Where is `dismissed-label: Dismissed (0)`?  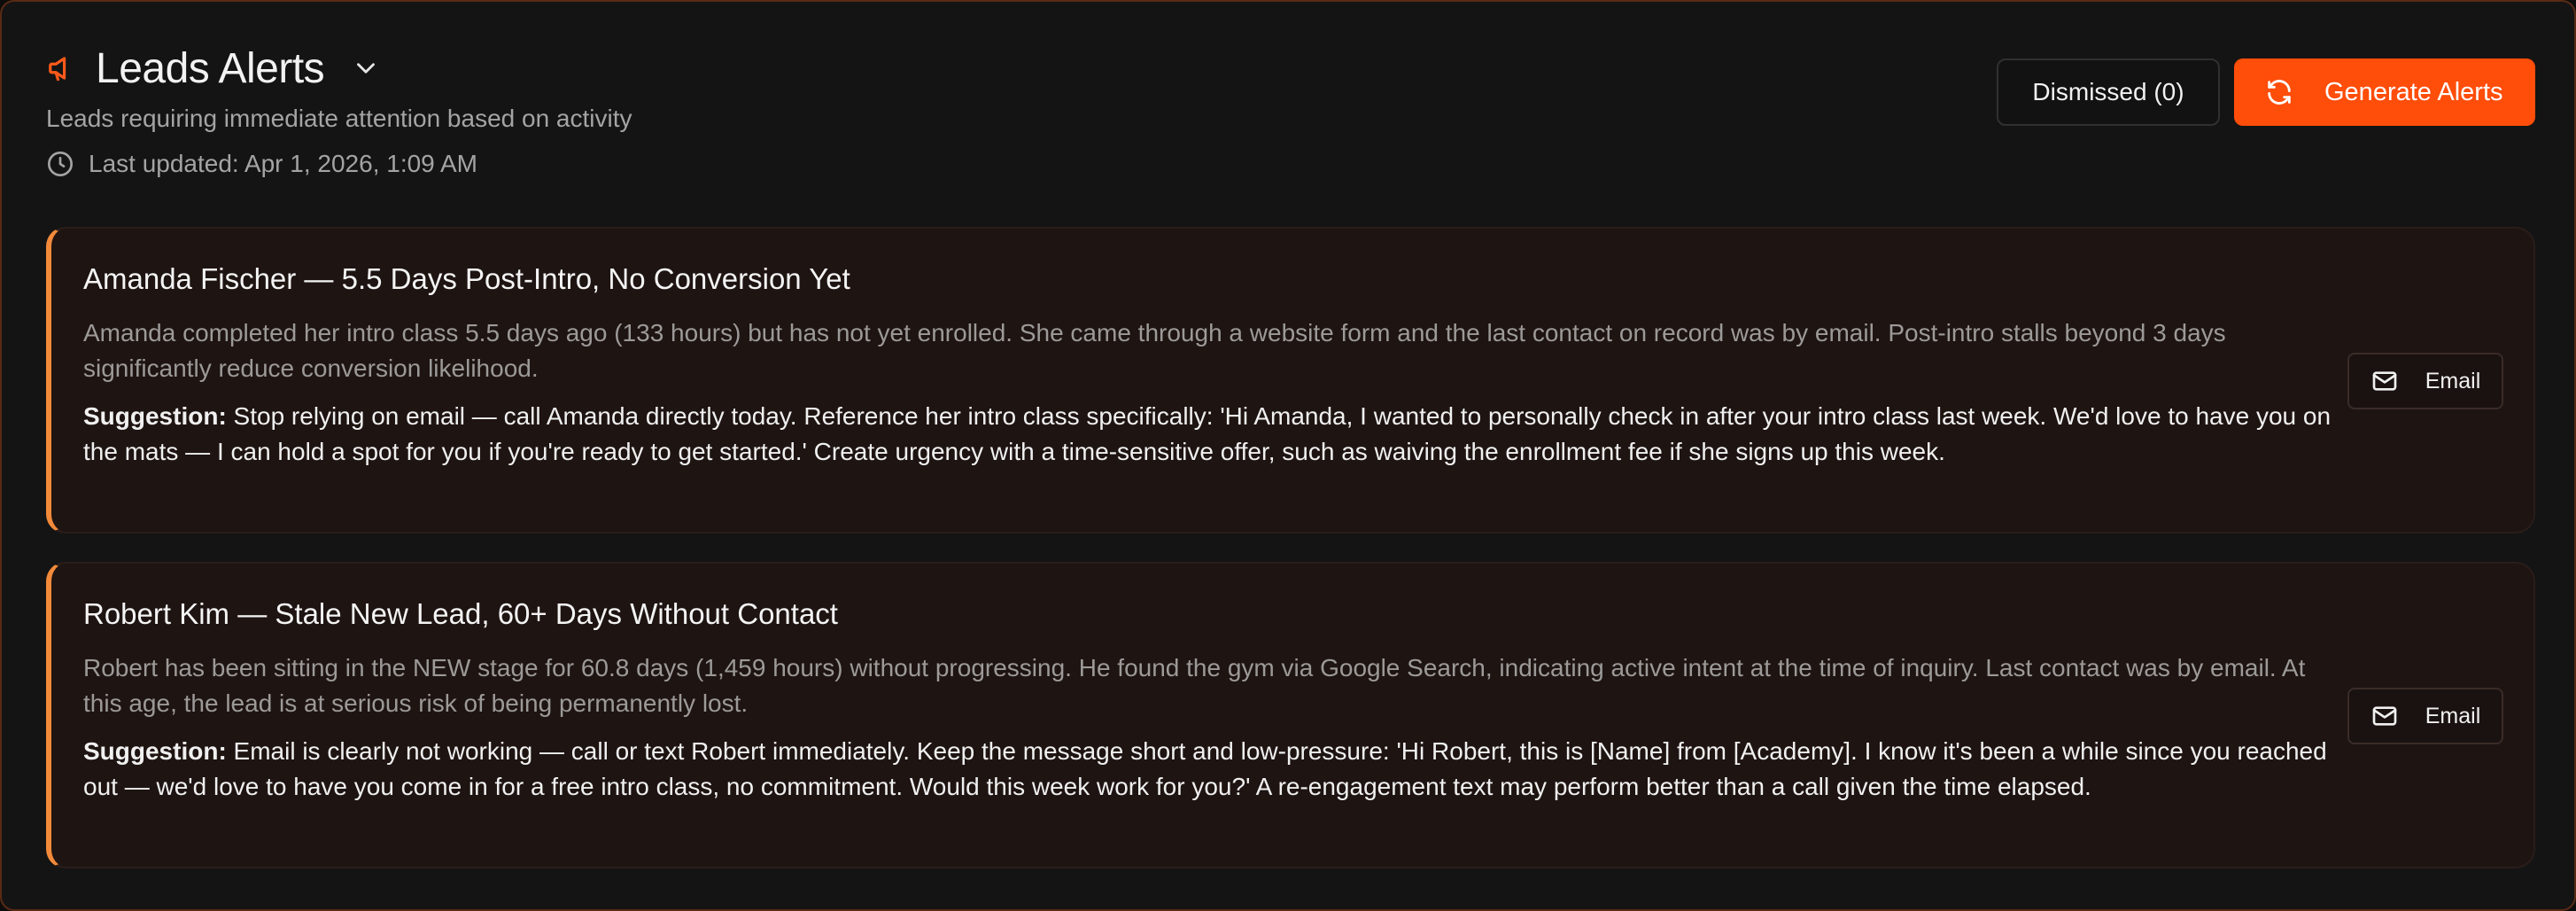
dismissed-label: Dismissed (0) is located at coordinates (2108, 91).